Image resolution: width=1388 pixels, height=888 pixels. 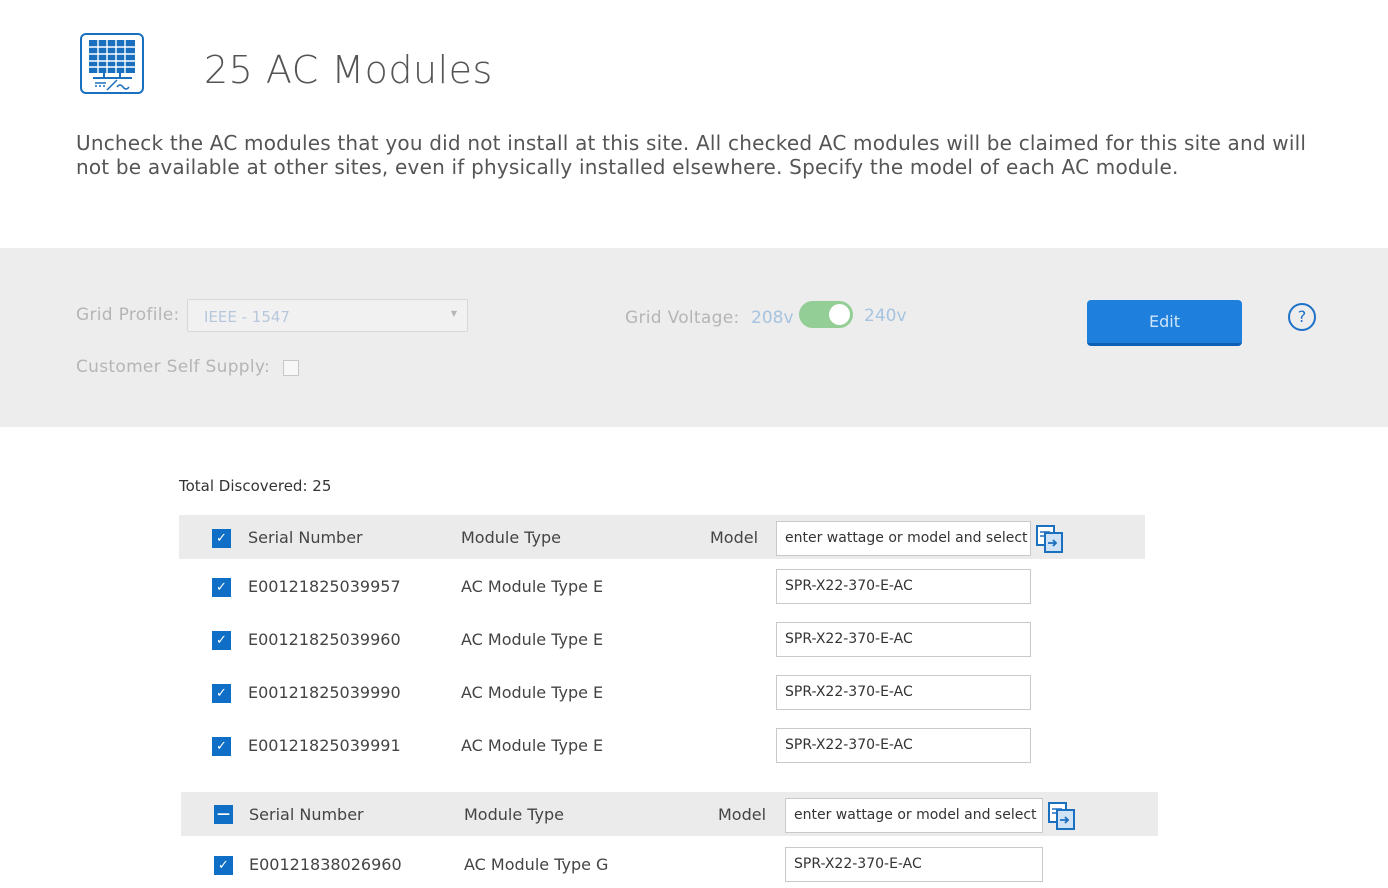 I want to click on customer-self-supply-label: Customer Self Supply:, so click(x=173, y=367).